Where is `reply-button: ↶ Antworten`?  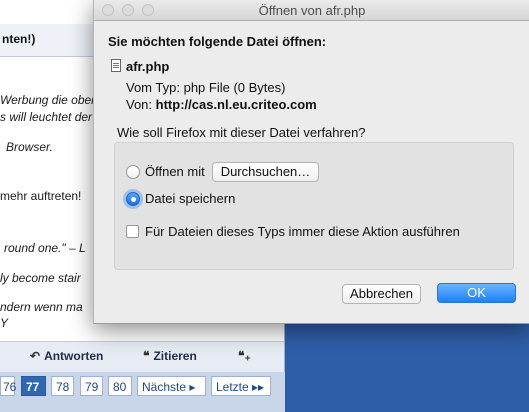
reply-button: ↶ Antworten is located at coordinates (66, 356).